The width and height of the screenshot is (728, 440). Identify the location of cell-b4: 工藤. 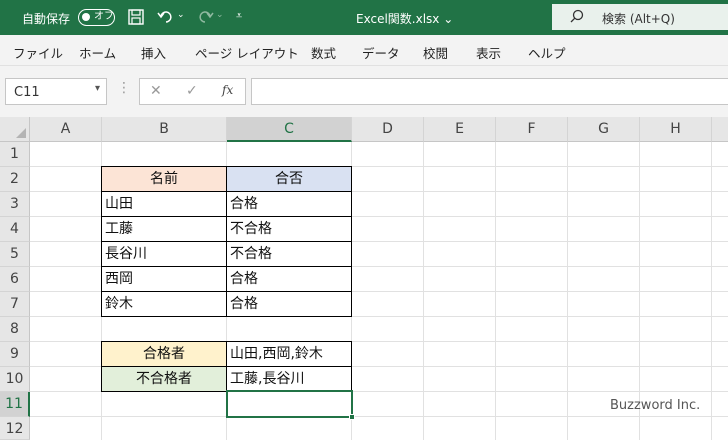
(164, 229).